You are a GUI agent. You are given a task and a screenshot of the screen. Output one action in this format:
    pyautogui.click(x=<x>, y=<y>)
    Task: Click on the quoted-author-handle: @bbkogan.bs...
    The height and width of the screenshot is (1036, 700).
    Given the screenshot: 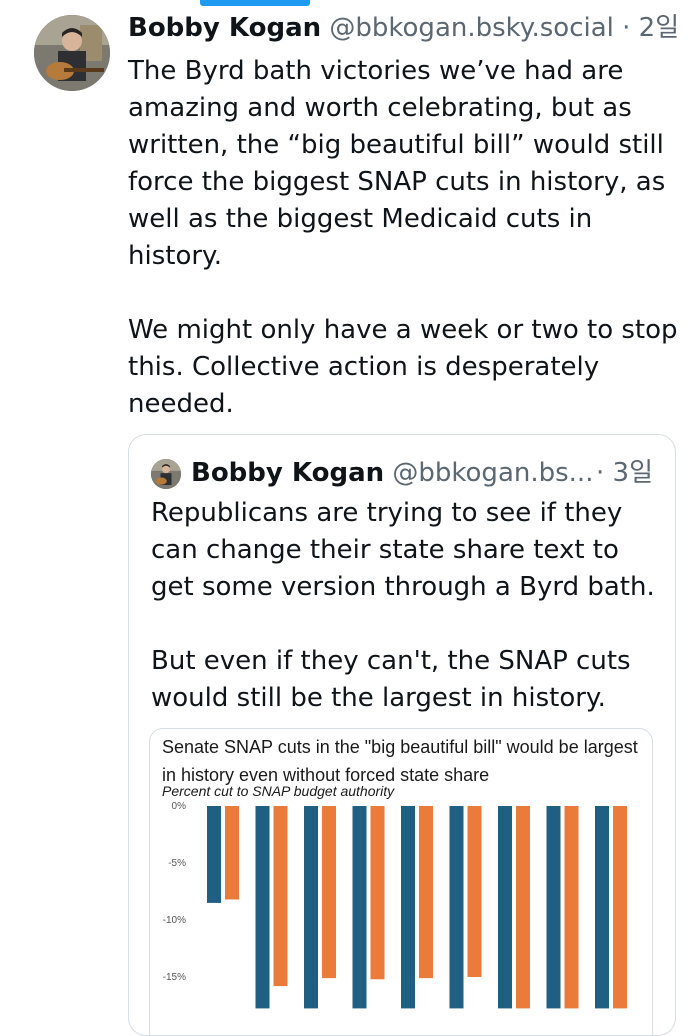 What is the action you would take?
    pyautogui.click(x=493, y=473)
    